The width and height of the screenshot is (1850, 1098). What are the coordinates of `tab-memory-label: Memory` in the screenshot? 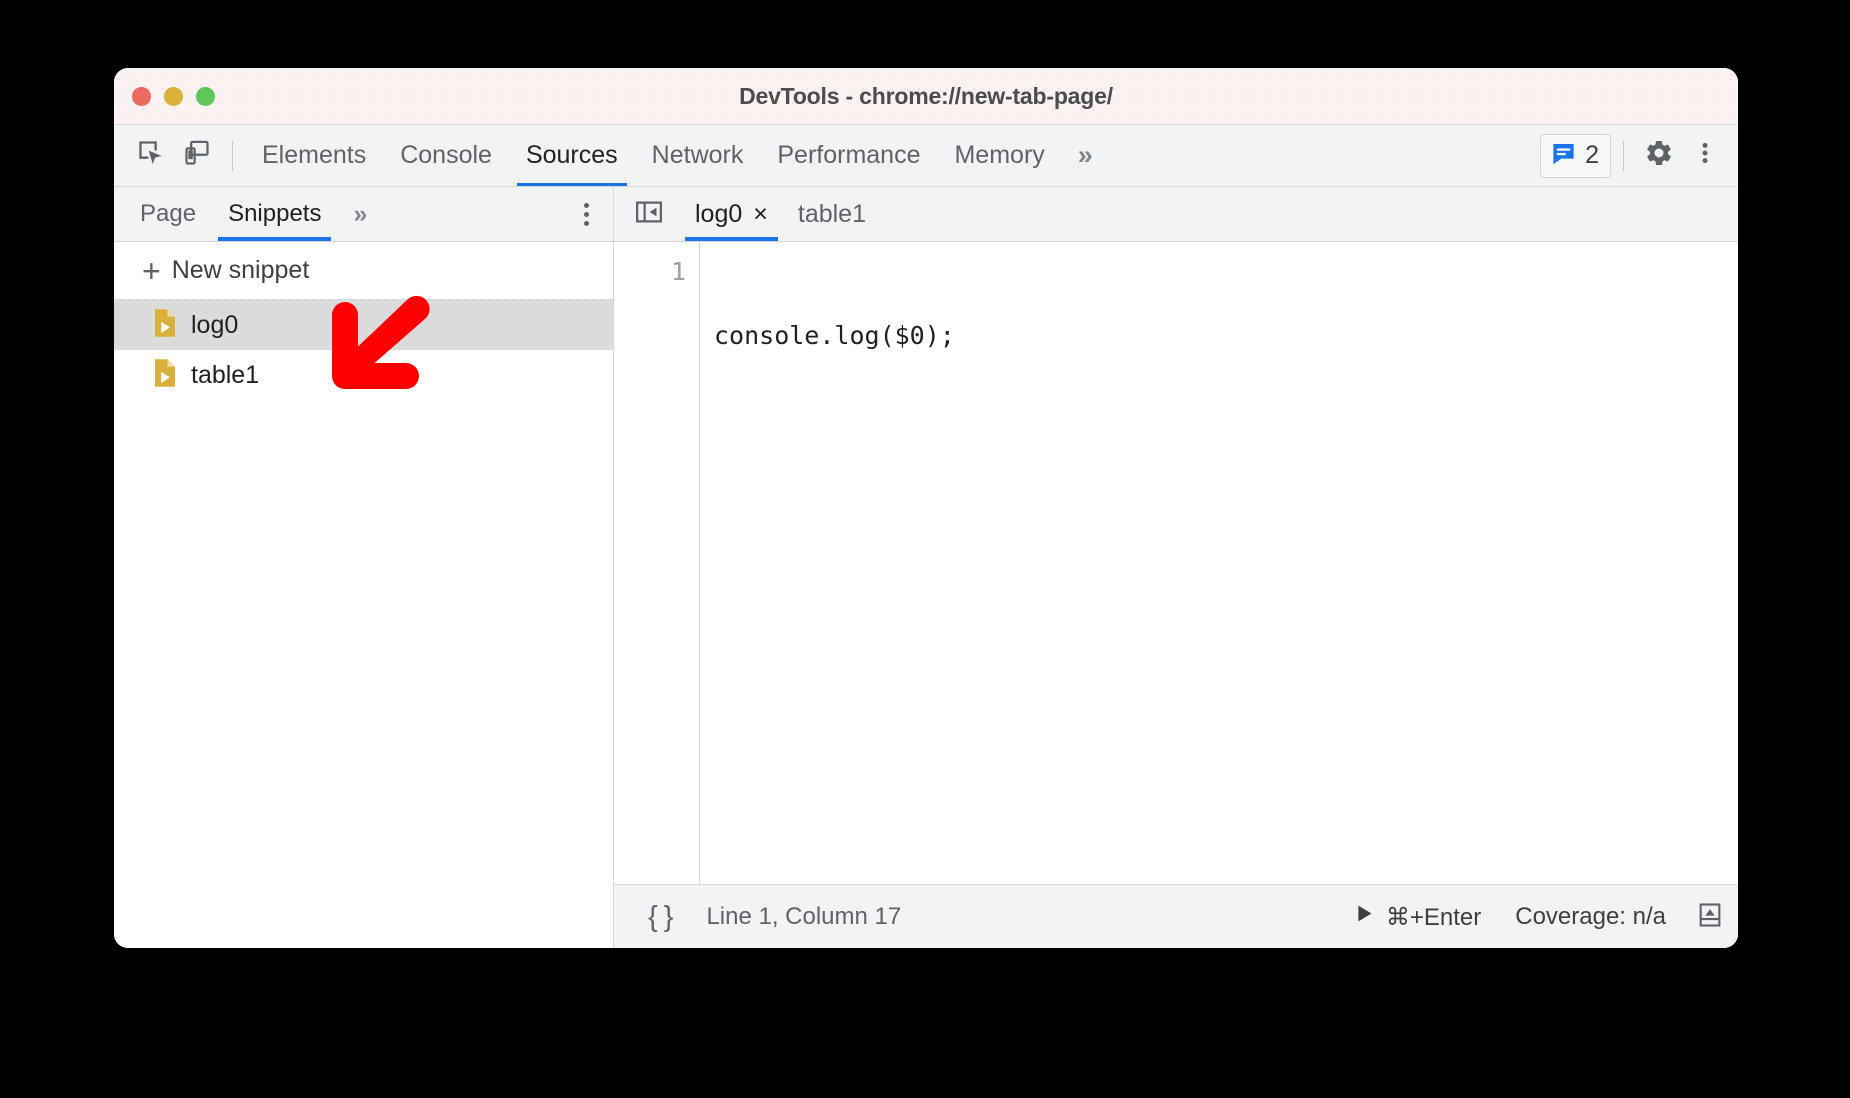 It's located at (999, 155).